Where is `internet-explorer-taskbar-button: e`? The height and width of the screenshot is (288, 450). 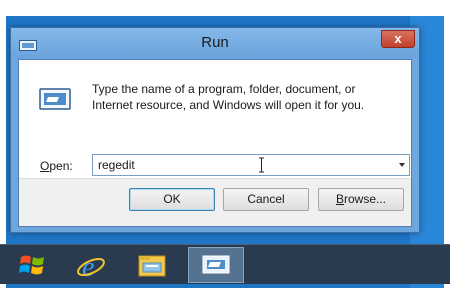 internet-explorer-taskbar-button: e is located at coordinates (91, 265).